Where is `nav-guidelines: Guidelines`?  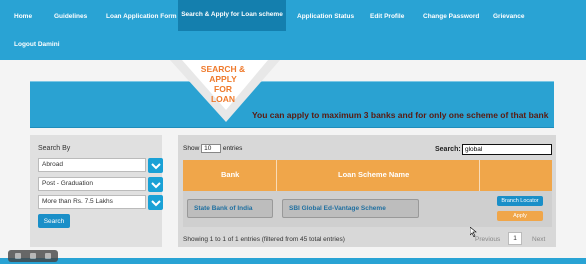
nav-guidelines: Guidelines is located at coordinates (70, 17).